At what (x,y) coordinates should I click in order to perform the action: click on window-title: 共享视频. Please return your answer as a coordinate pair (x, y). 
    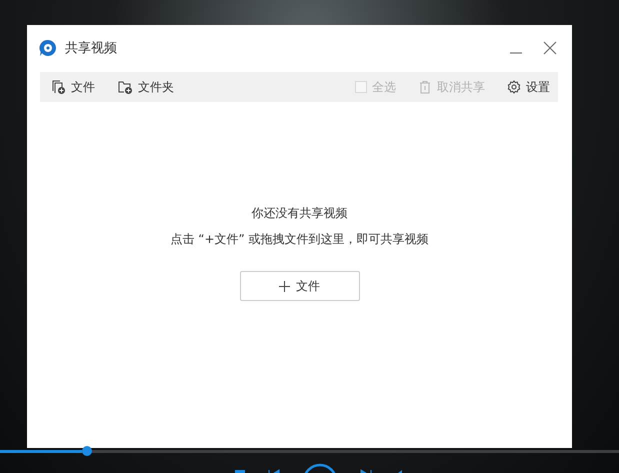
    Looking at the image, I should click on (91, 48).